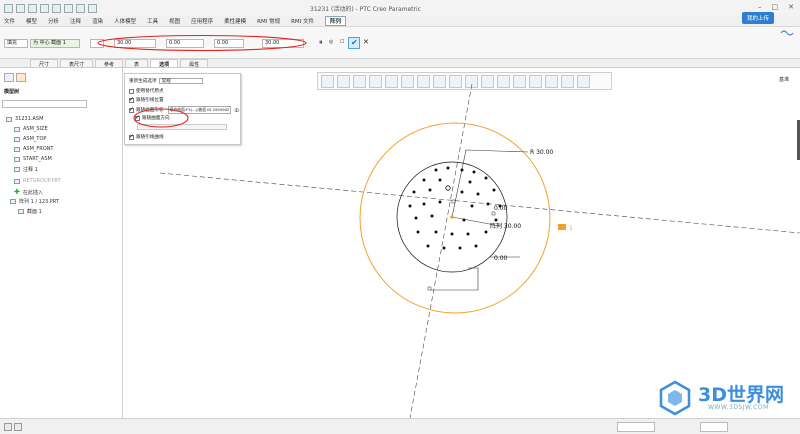 The width and height of the screenshot is (800, 434). I want to click on drag-handle-a, so click(453, 201).